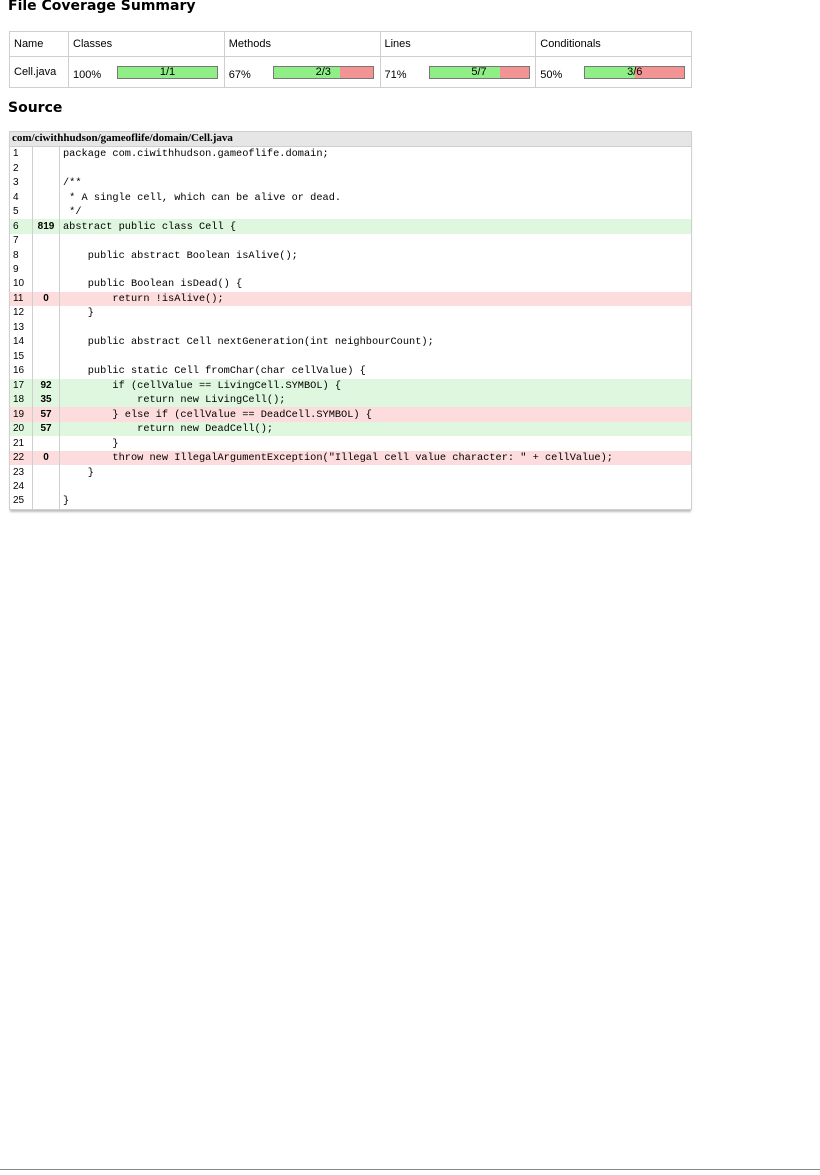  I want to click on line-number: 8, so click(21, 255).